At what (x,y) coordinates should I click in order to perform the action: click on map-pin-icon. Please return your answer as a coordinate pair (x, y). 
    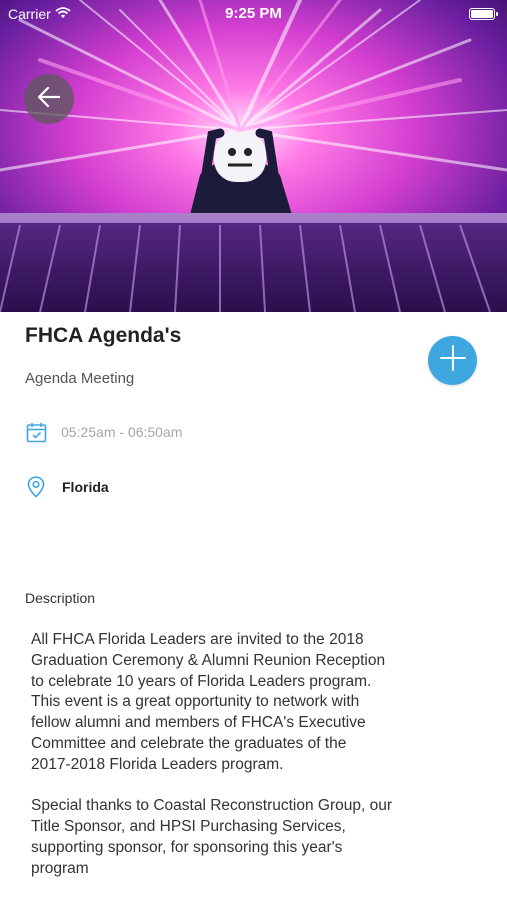
    Looking at the image, I should click on (36, 487).